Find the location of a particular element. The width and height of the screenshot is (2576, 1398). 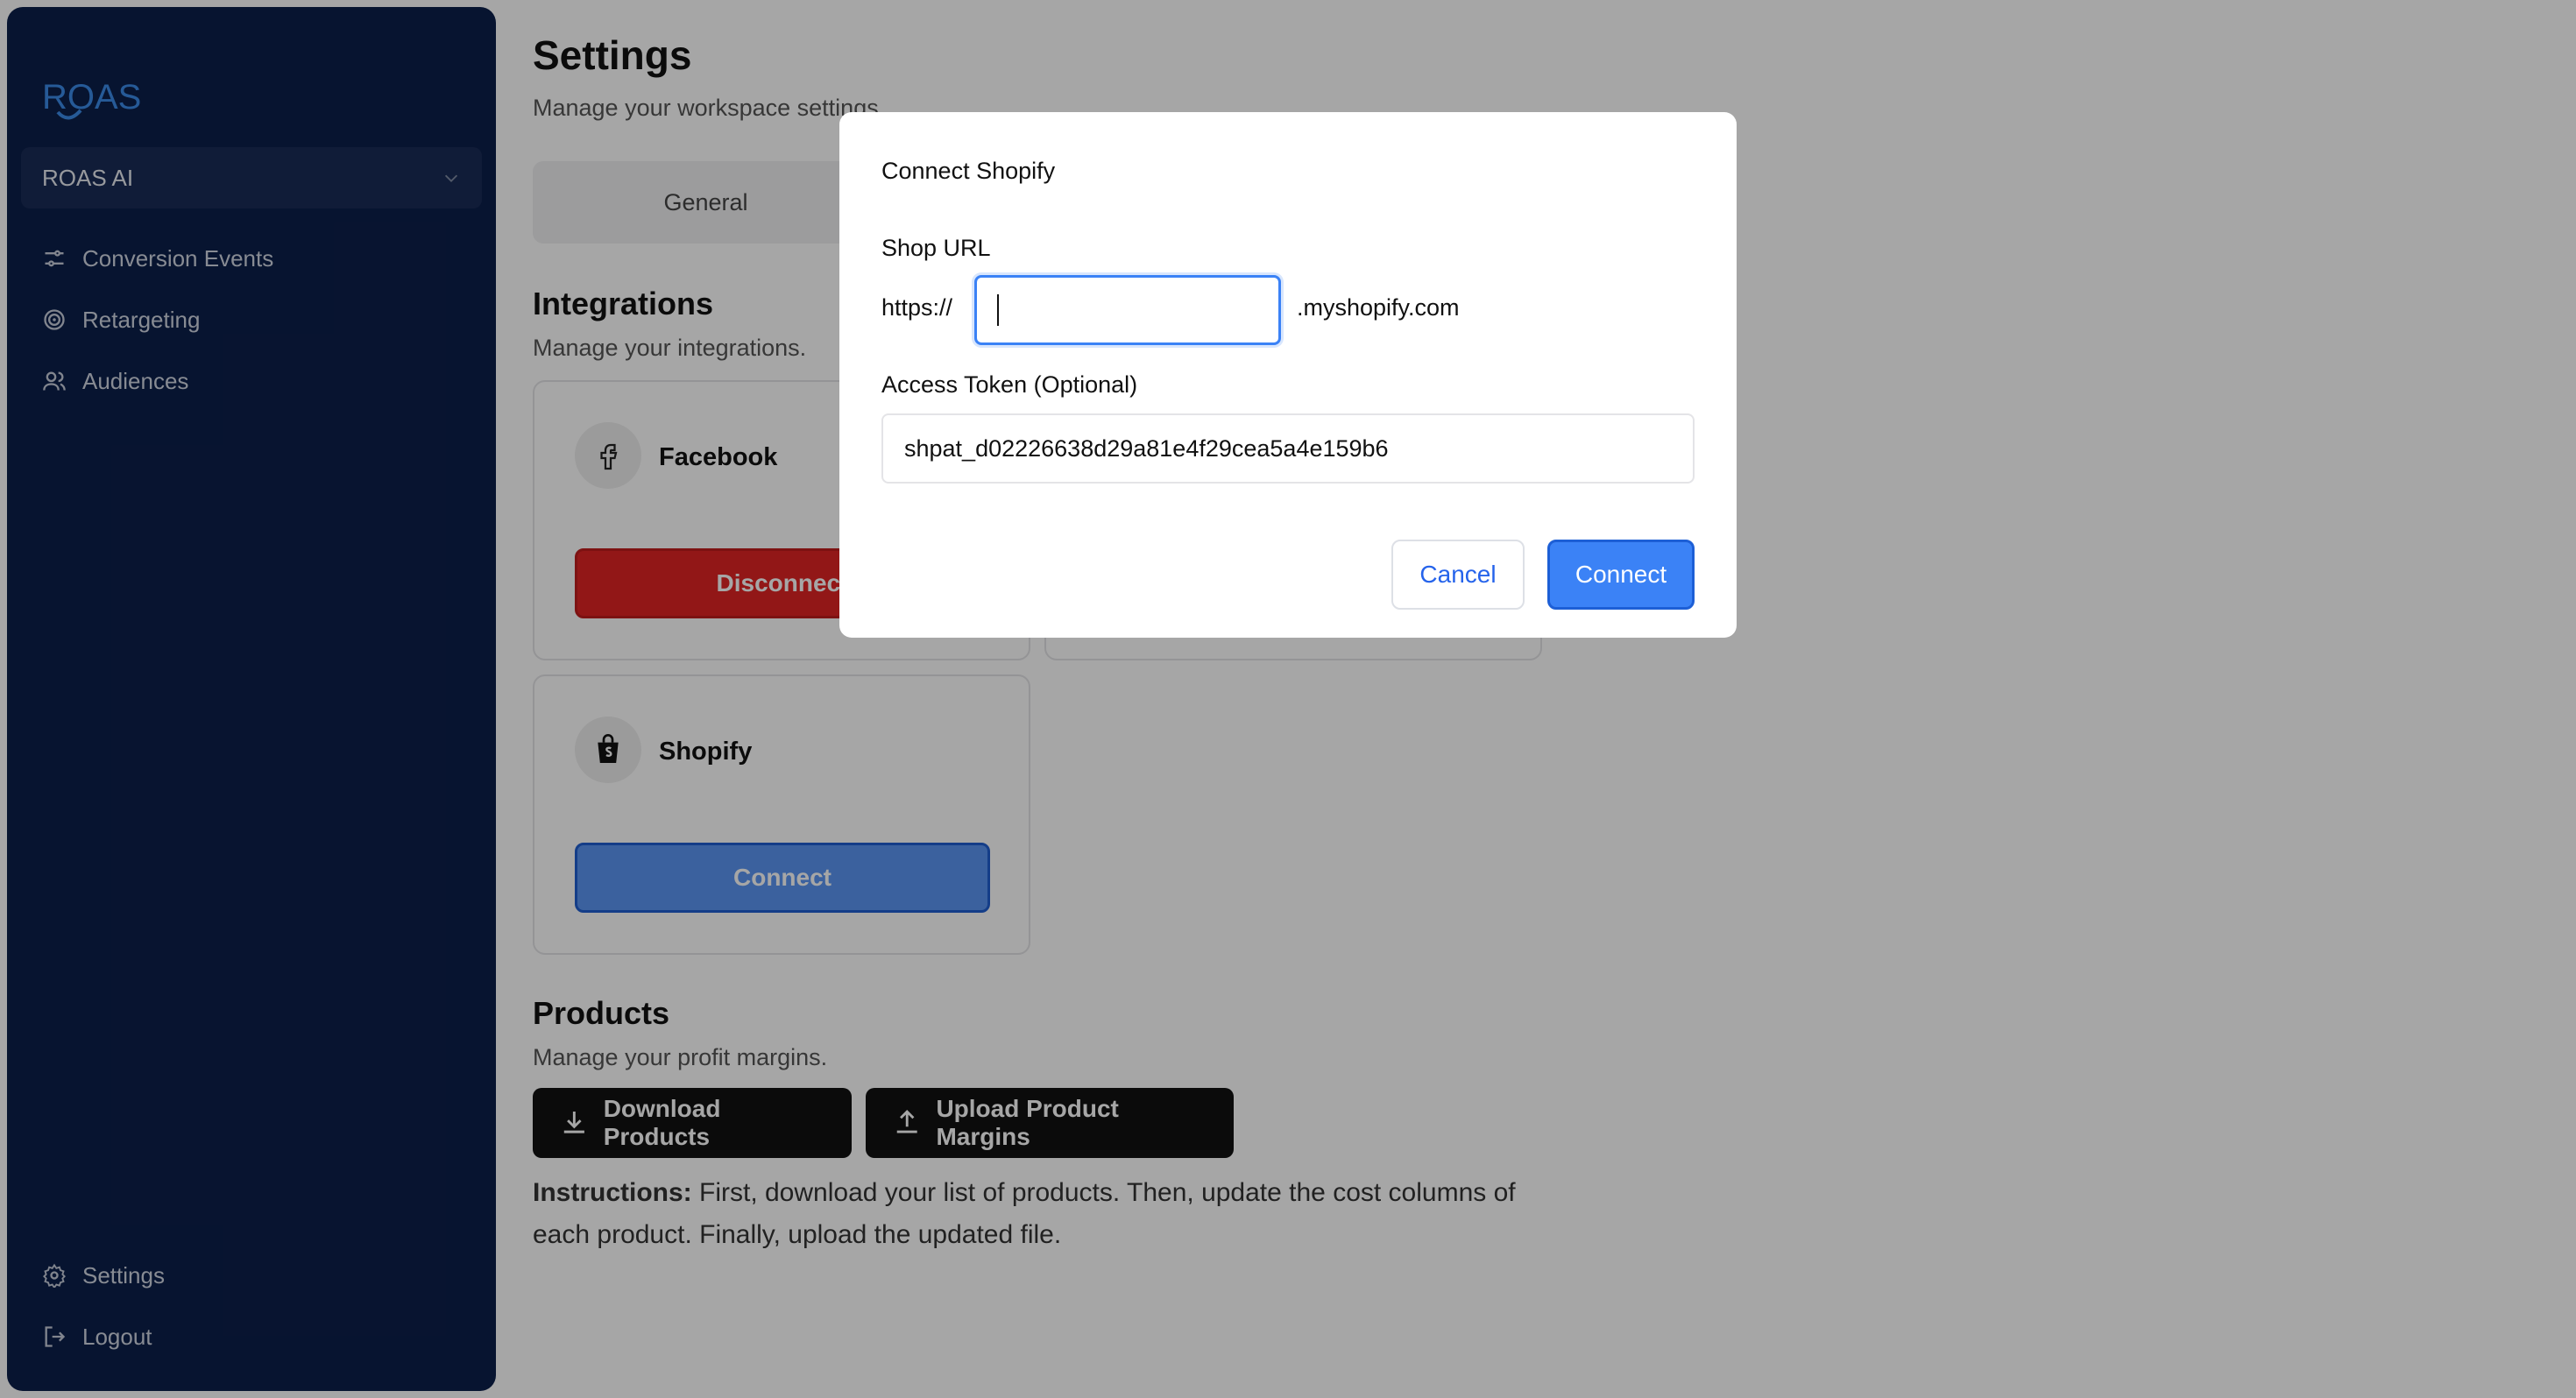

shop-url-input is located at coordinates (1127, 310).